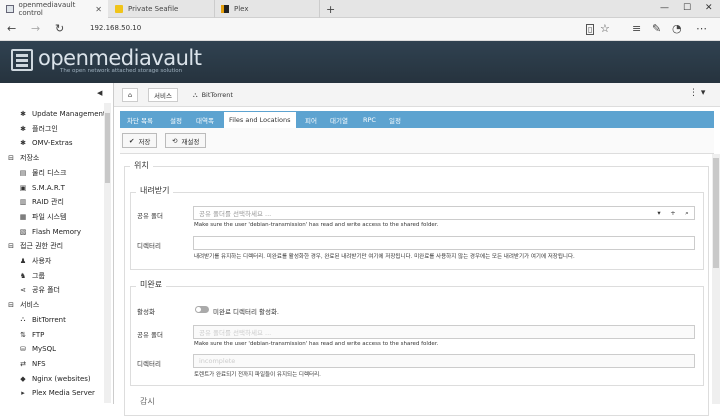  What do you see at coordinates (150, 216) in the screenshot?
I see `download-shared-folder-label: 공유 폴더` at bounding box center [150, 216].